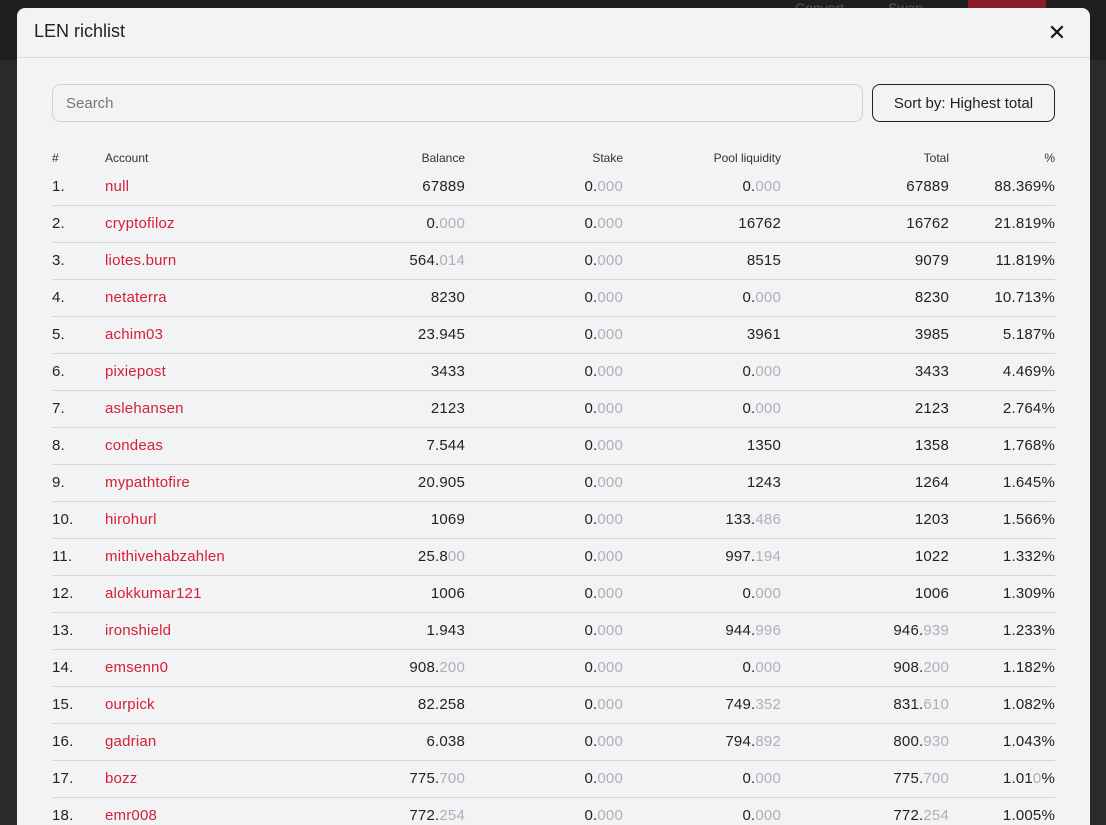  I want to click on account-link: liotes.burn, so click(205, 261).